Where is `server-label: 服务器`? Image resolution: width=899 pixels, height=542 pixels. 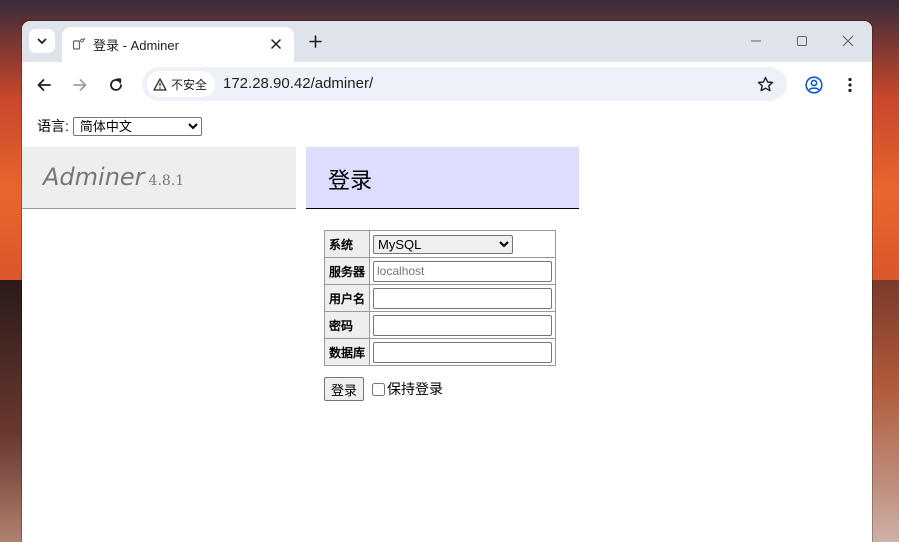
server-label: 服务器 is located at coordinates (347, 271).